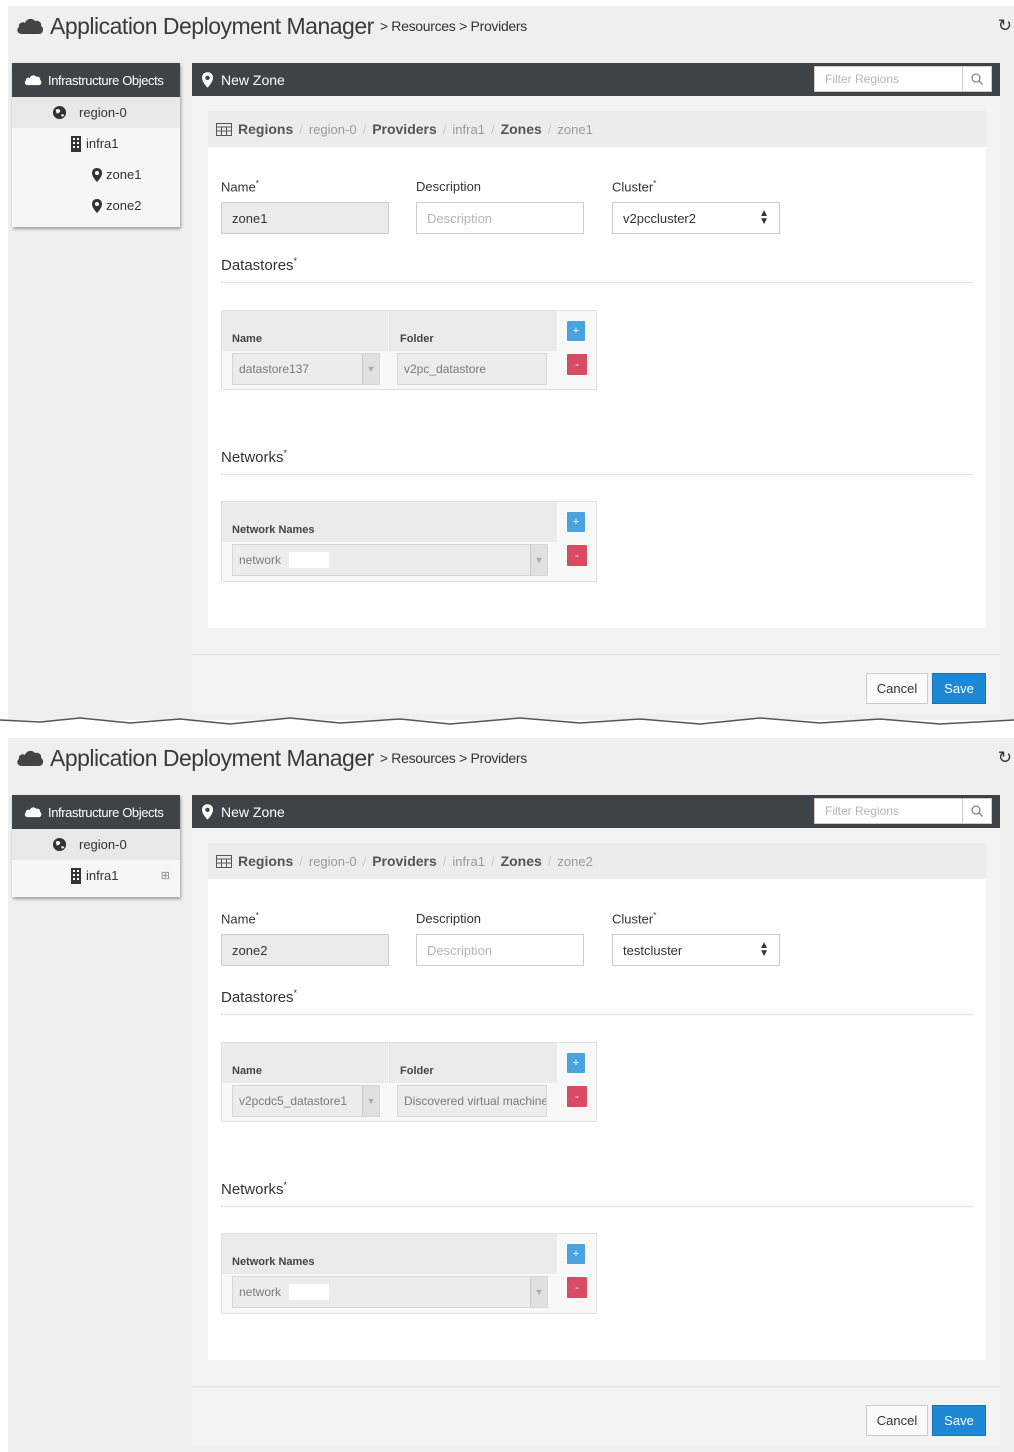  What do you see at coordinates (306, 369) in the screenshot?
I see `datastore-name-select: datastore137 ▼` at bounding box center [306, 369].